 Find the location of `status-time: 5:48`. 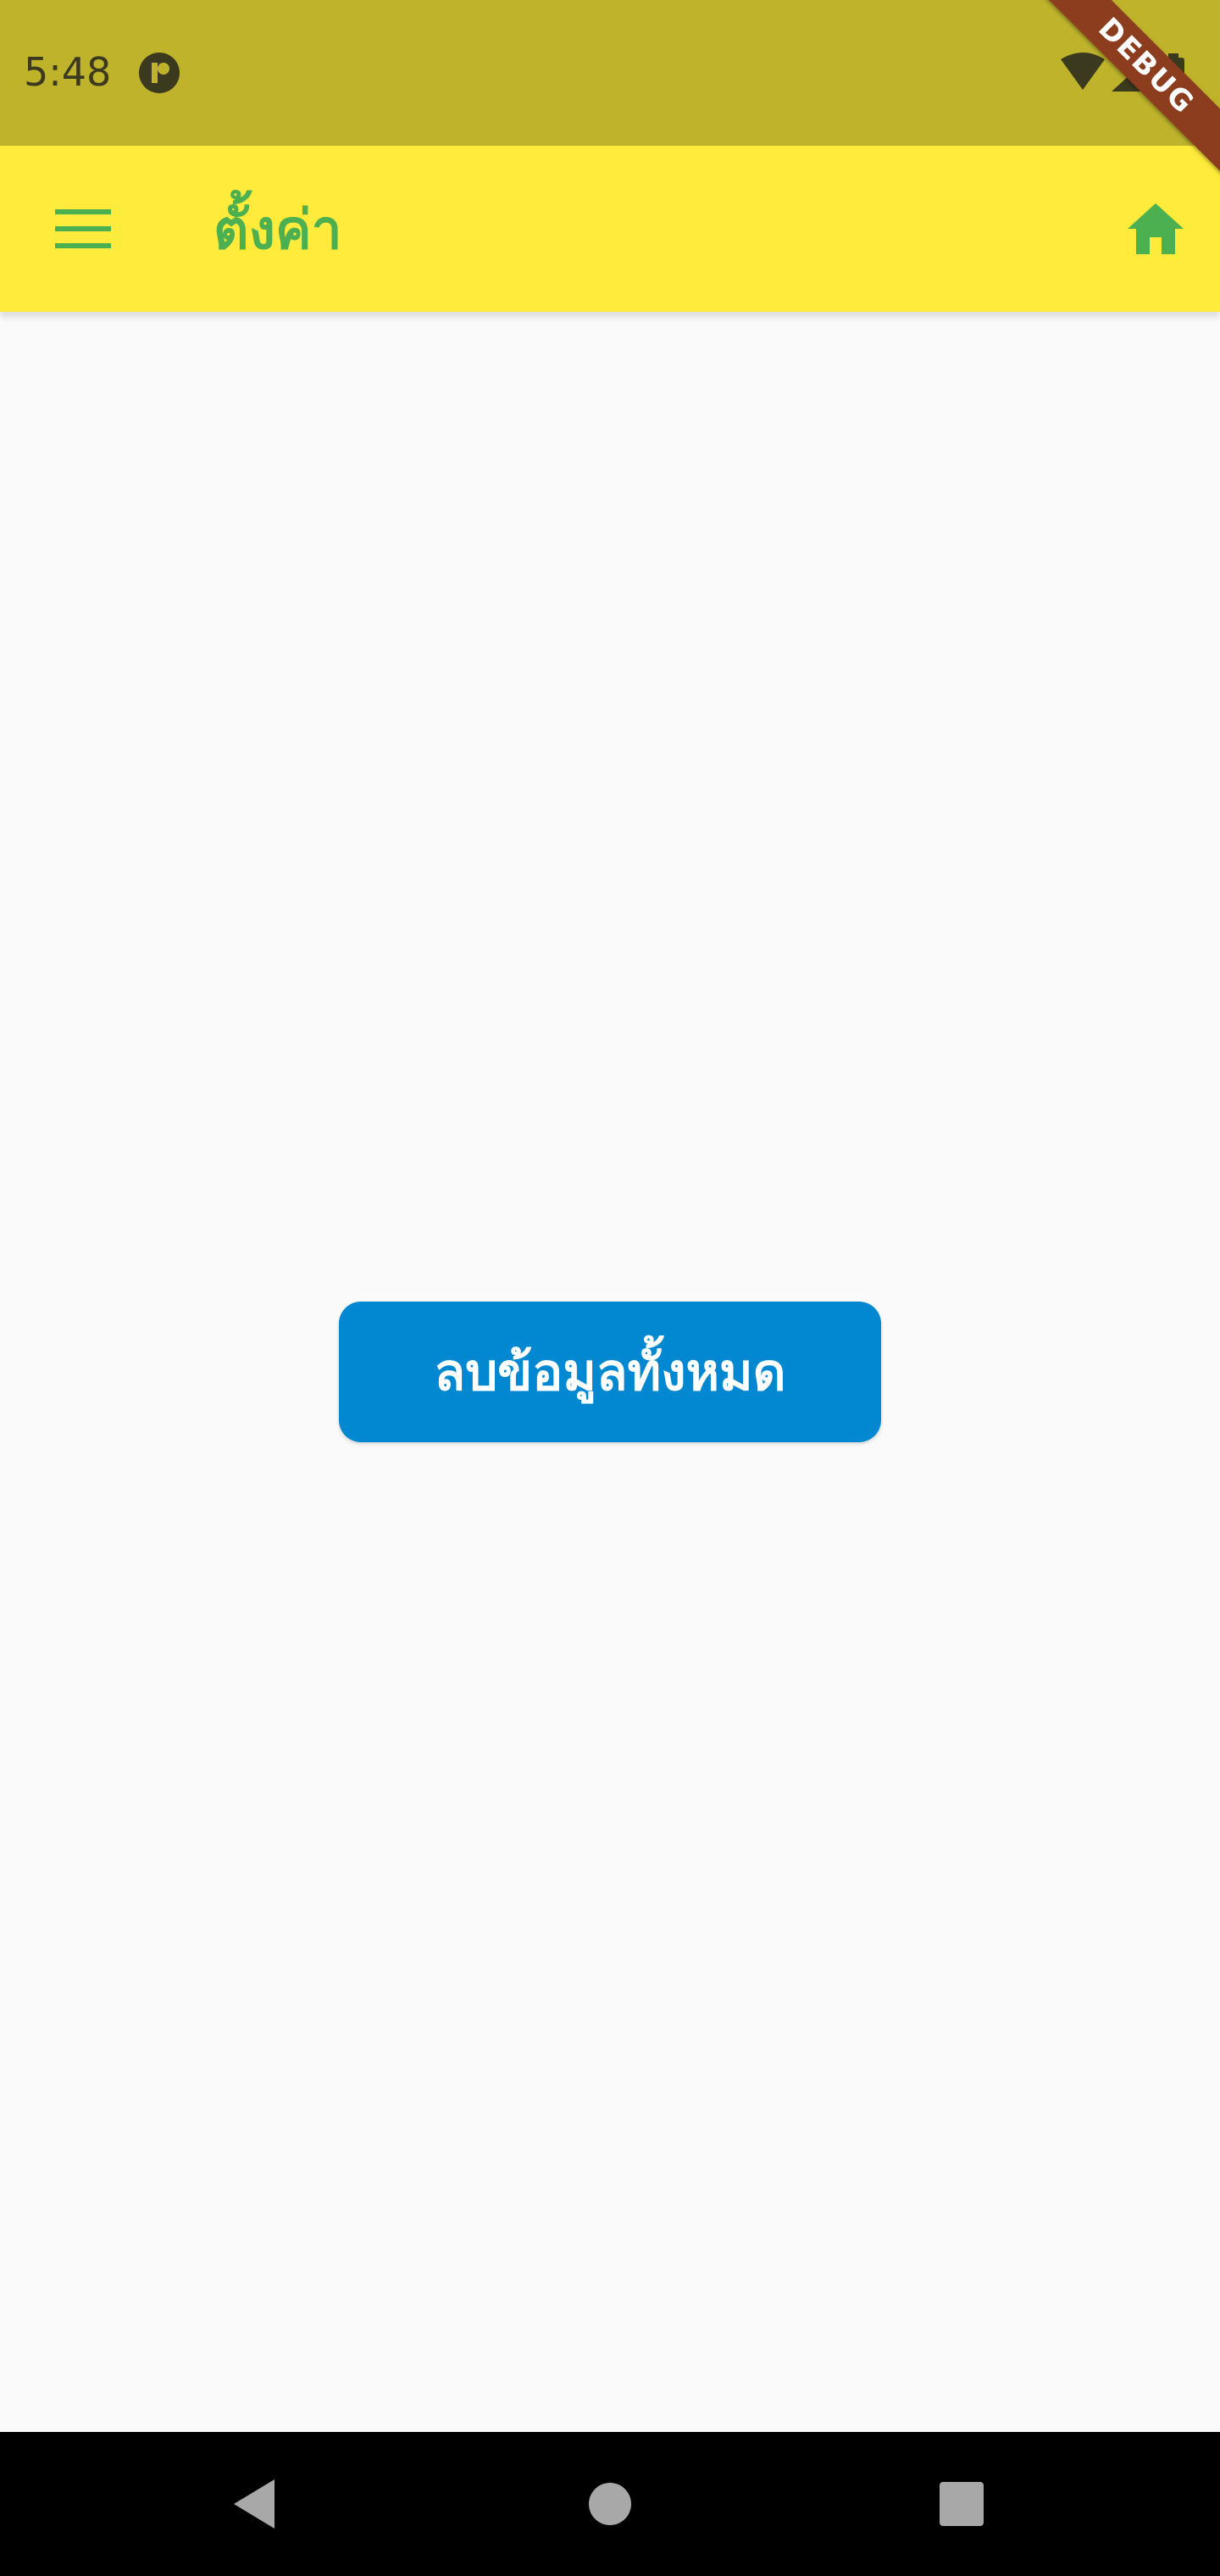

status-time: 5:48 is located at coordinates (68, 72).